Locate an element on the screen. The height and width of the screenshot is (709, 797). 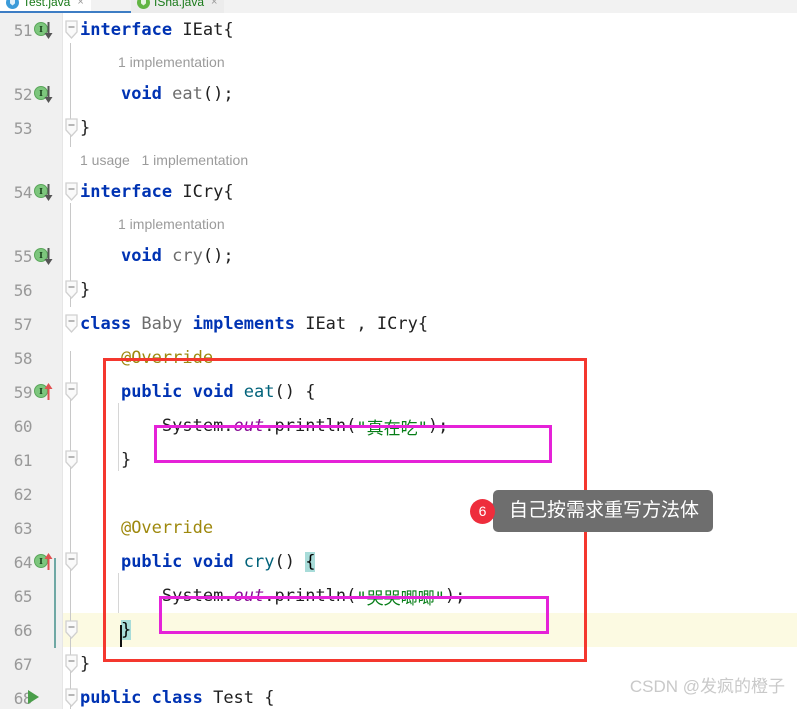
code-line-row: 56} is located at coordinates (398, 290).